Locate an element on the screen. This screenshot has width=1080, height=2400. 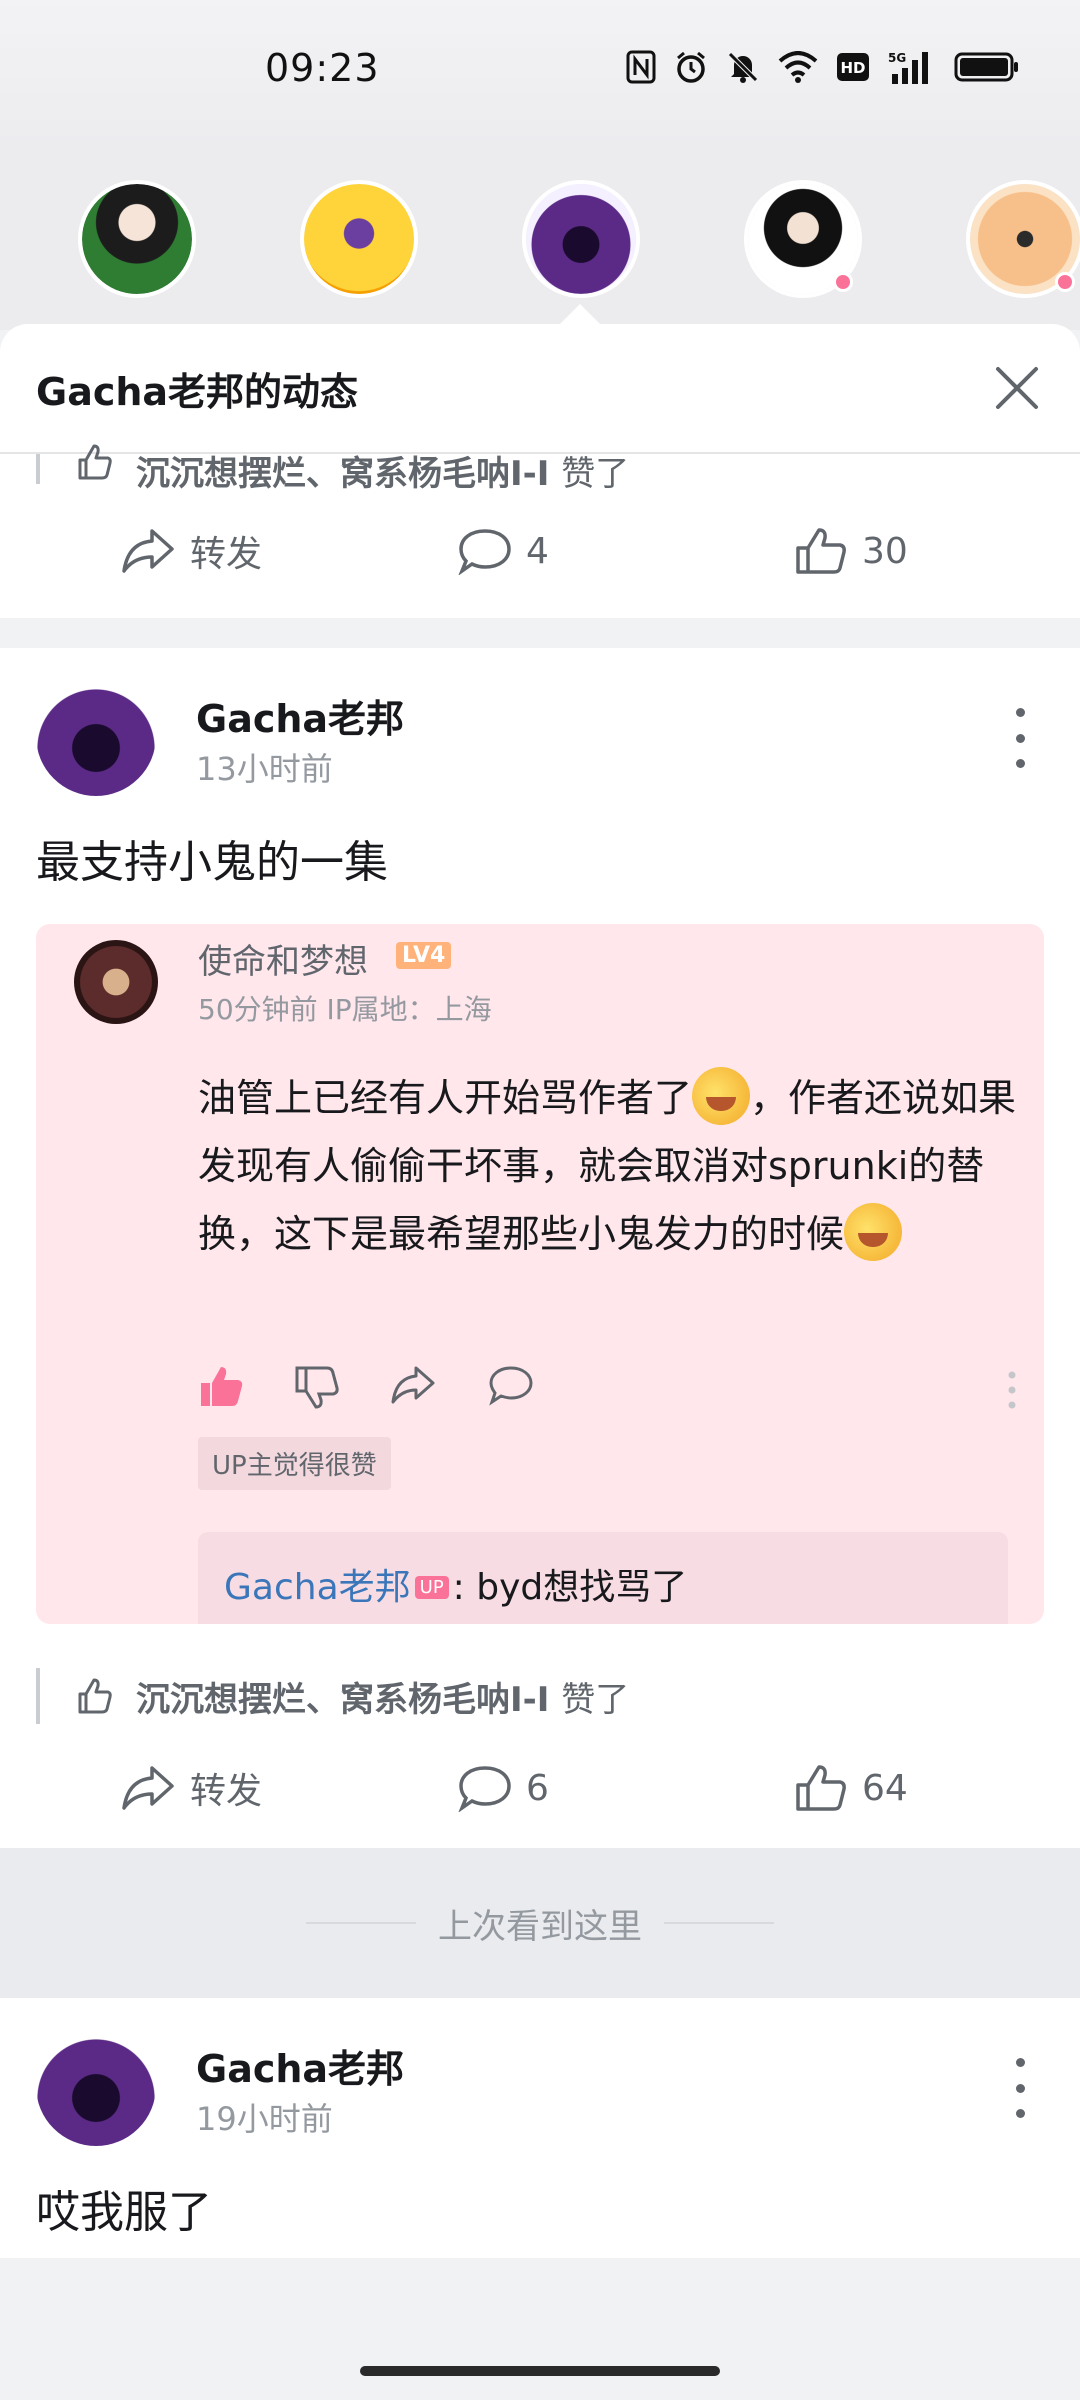
following-avatar-3-selected is located at coordinates (581, 239).